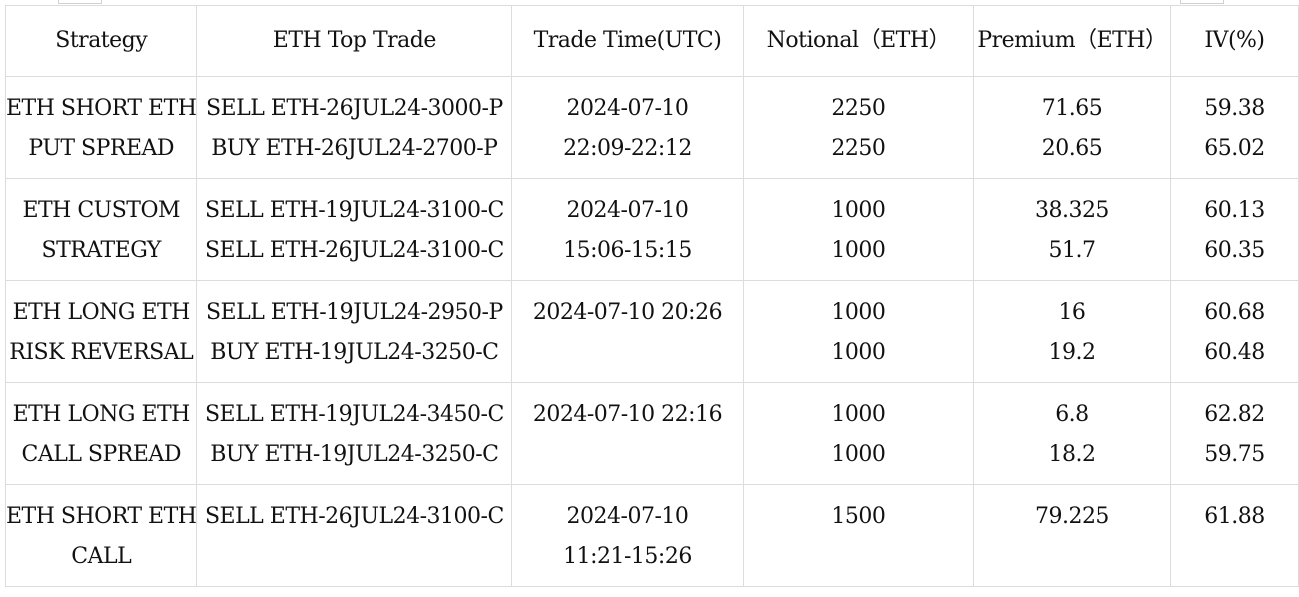 This screenshot has height=597, width=1299. What do you see at coordinates (354, 108) in the screenshot?
I see `trade-line: SELL ETH-26JUL24-3000-P` at bounding box center [354, 108].